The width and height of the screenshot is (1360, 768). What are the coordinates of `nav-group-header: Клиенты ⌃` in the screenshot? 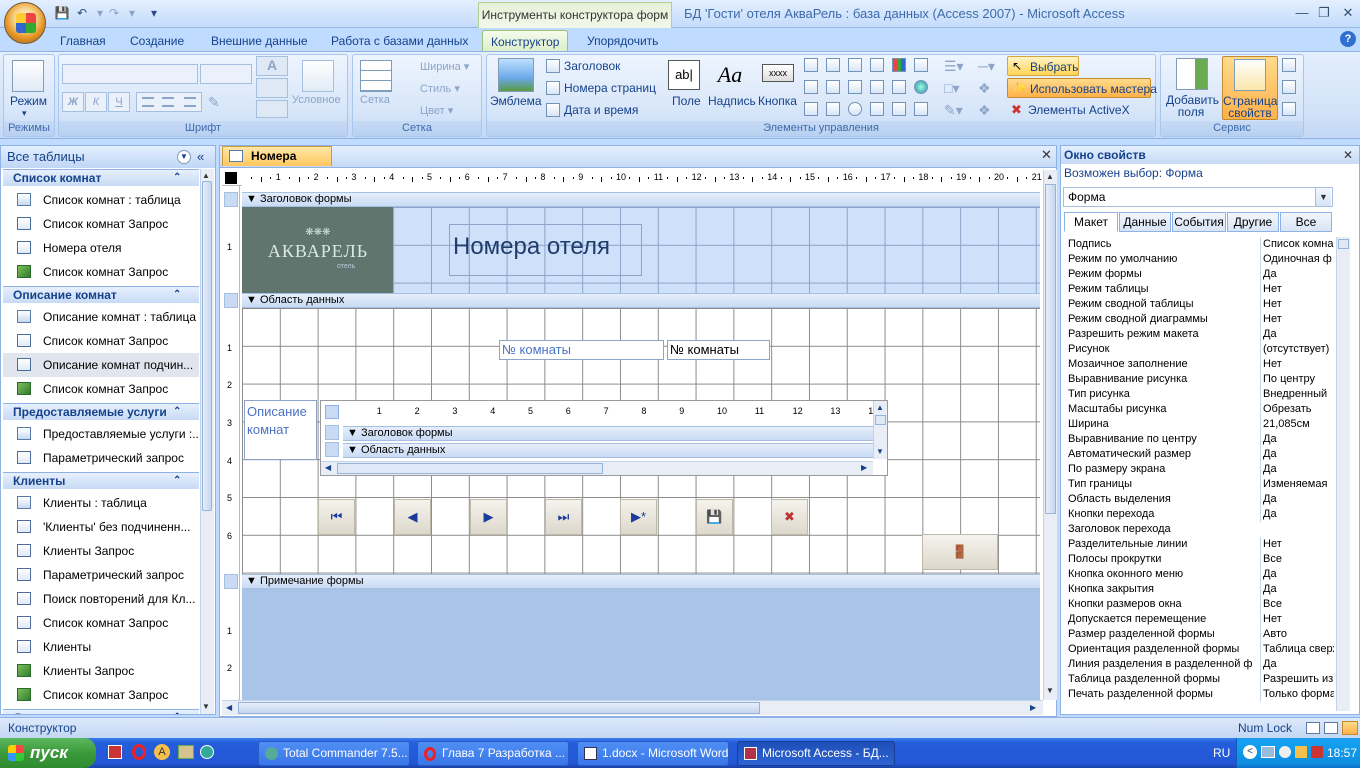 It's located at (101, 480).